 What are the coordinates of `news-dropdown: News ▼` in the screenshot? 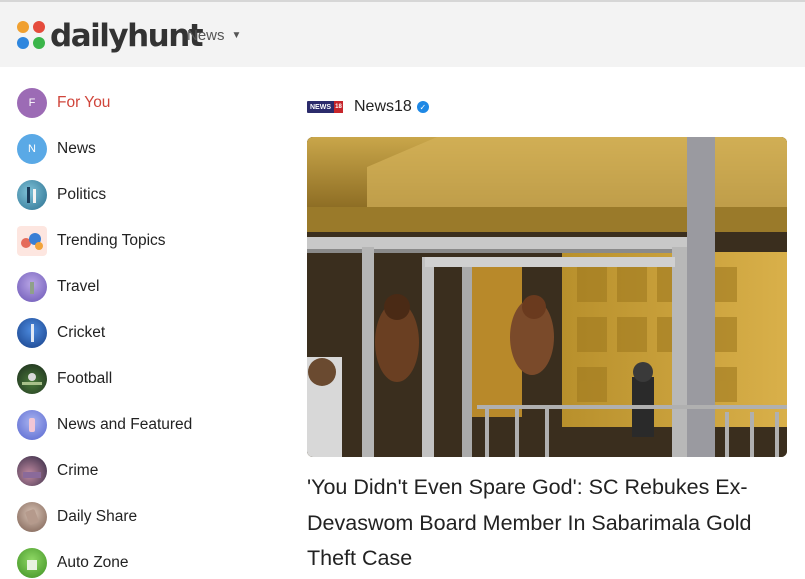 It's located at (214, 35).